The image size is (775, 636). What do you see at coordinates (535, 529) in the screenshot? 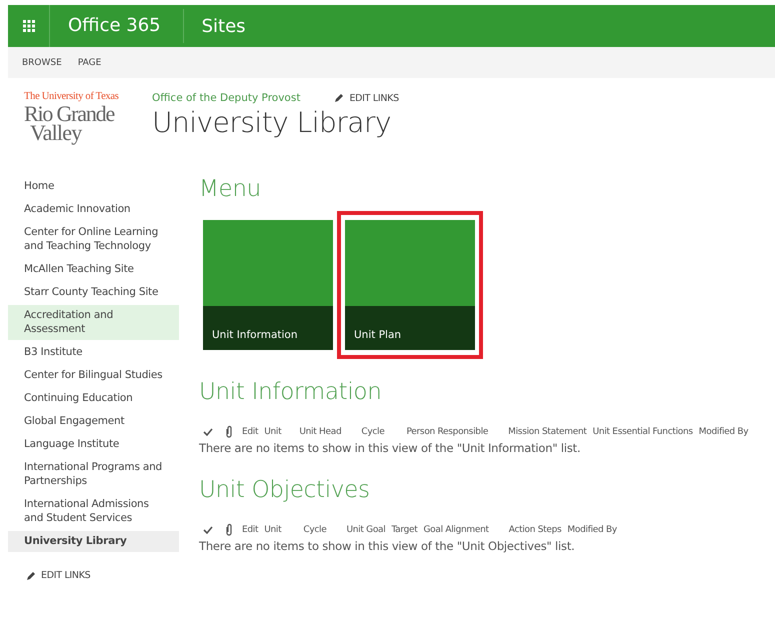
I see `column-header: Action Steps` at bounding box center [535, 529].